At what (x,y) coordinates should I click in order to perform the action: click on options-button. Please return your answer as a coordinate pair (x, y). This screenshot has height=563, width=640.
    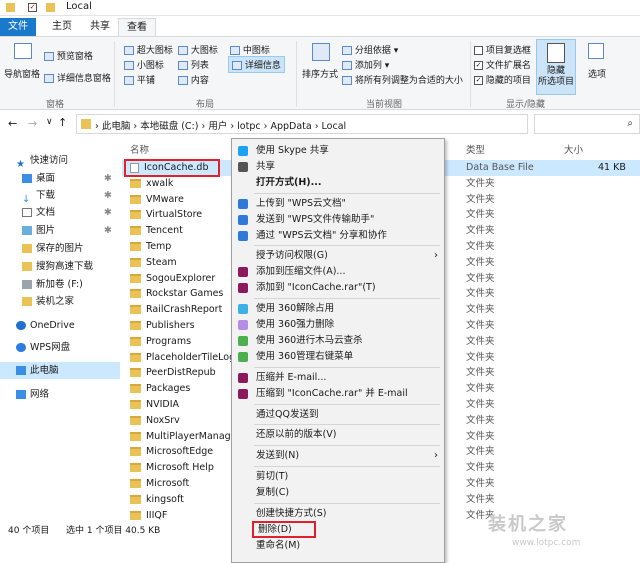
    Looking at the image, I should click on (597, 54).